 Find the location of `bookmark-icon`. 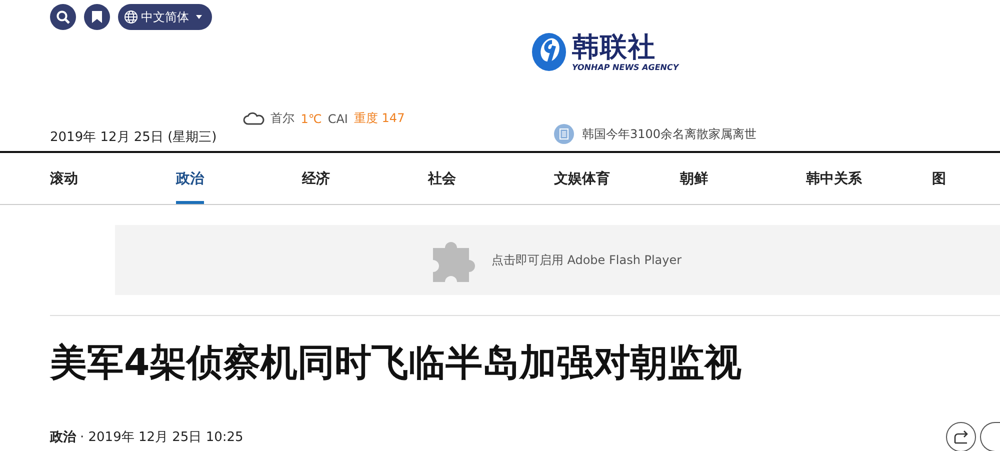

bookmark-icon is located at coordinates (97, 17).